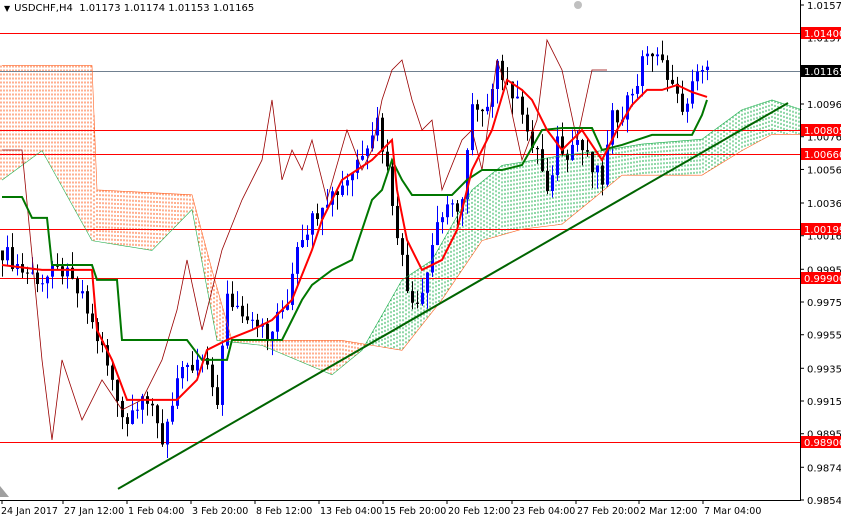 This screenshot has height=520, width=841. Describe the element at coordinates (824, 336) in the screenshot. I see `price-tick-label: 0.99555` at that location.